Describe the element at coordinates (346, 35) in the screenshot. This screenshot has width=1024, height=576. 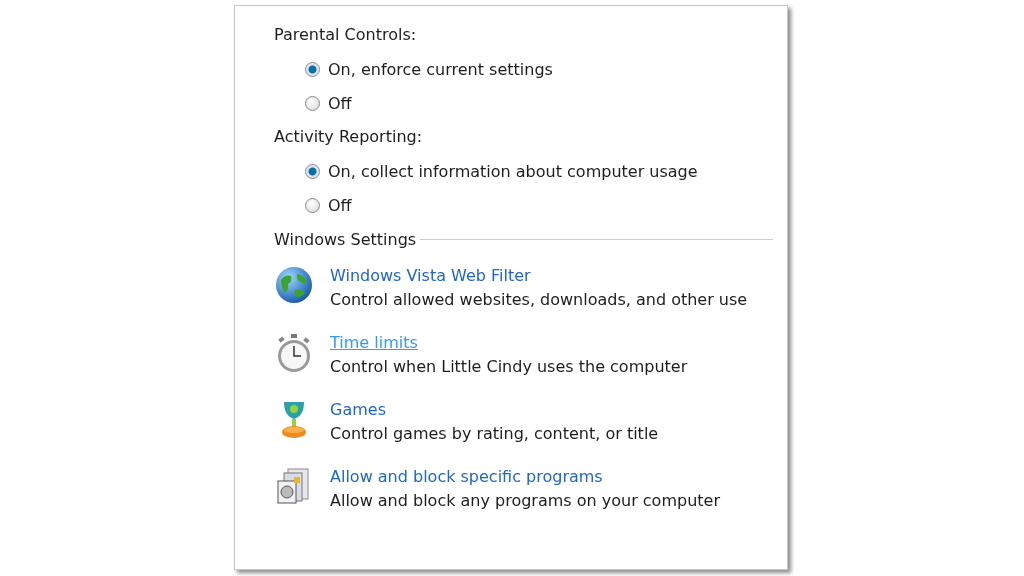
I see `group-label: Parental Controls:` at that location.